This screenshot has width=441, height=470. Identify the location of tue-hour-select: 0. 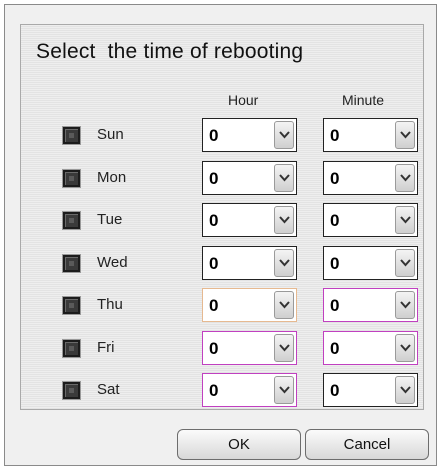
(249, 220).